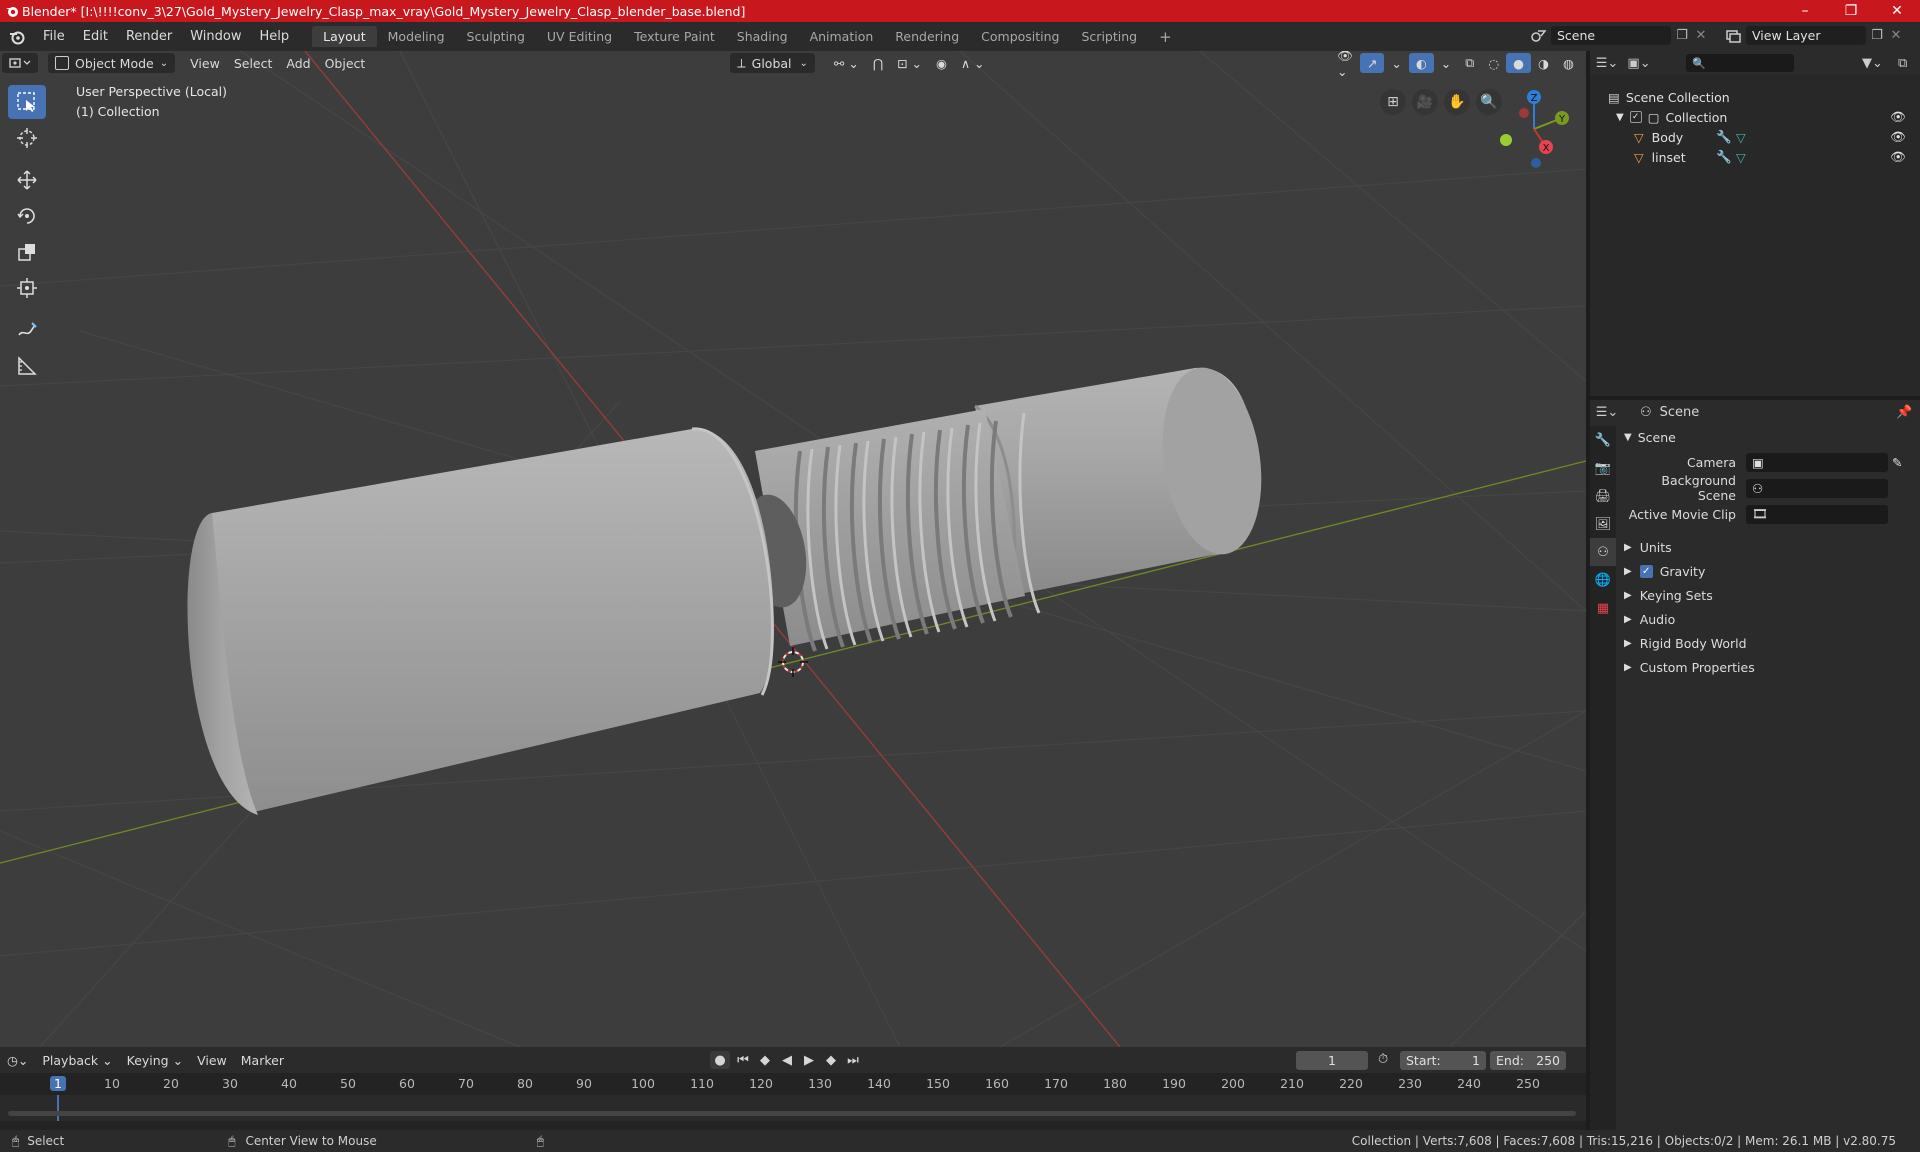 This screenshot has height=1152, width=1920. I want to click on view-layer-field: View Layer, so click(1806, 35).